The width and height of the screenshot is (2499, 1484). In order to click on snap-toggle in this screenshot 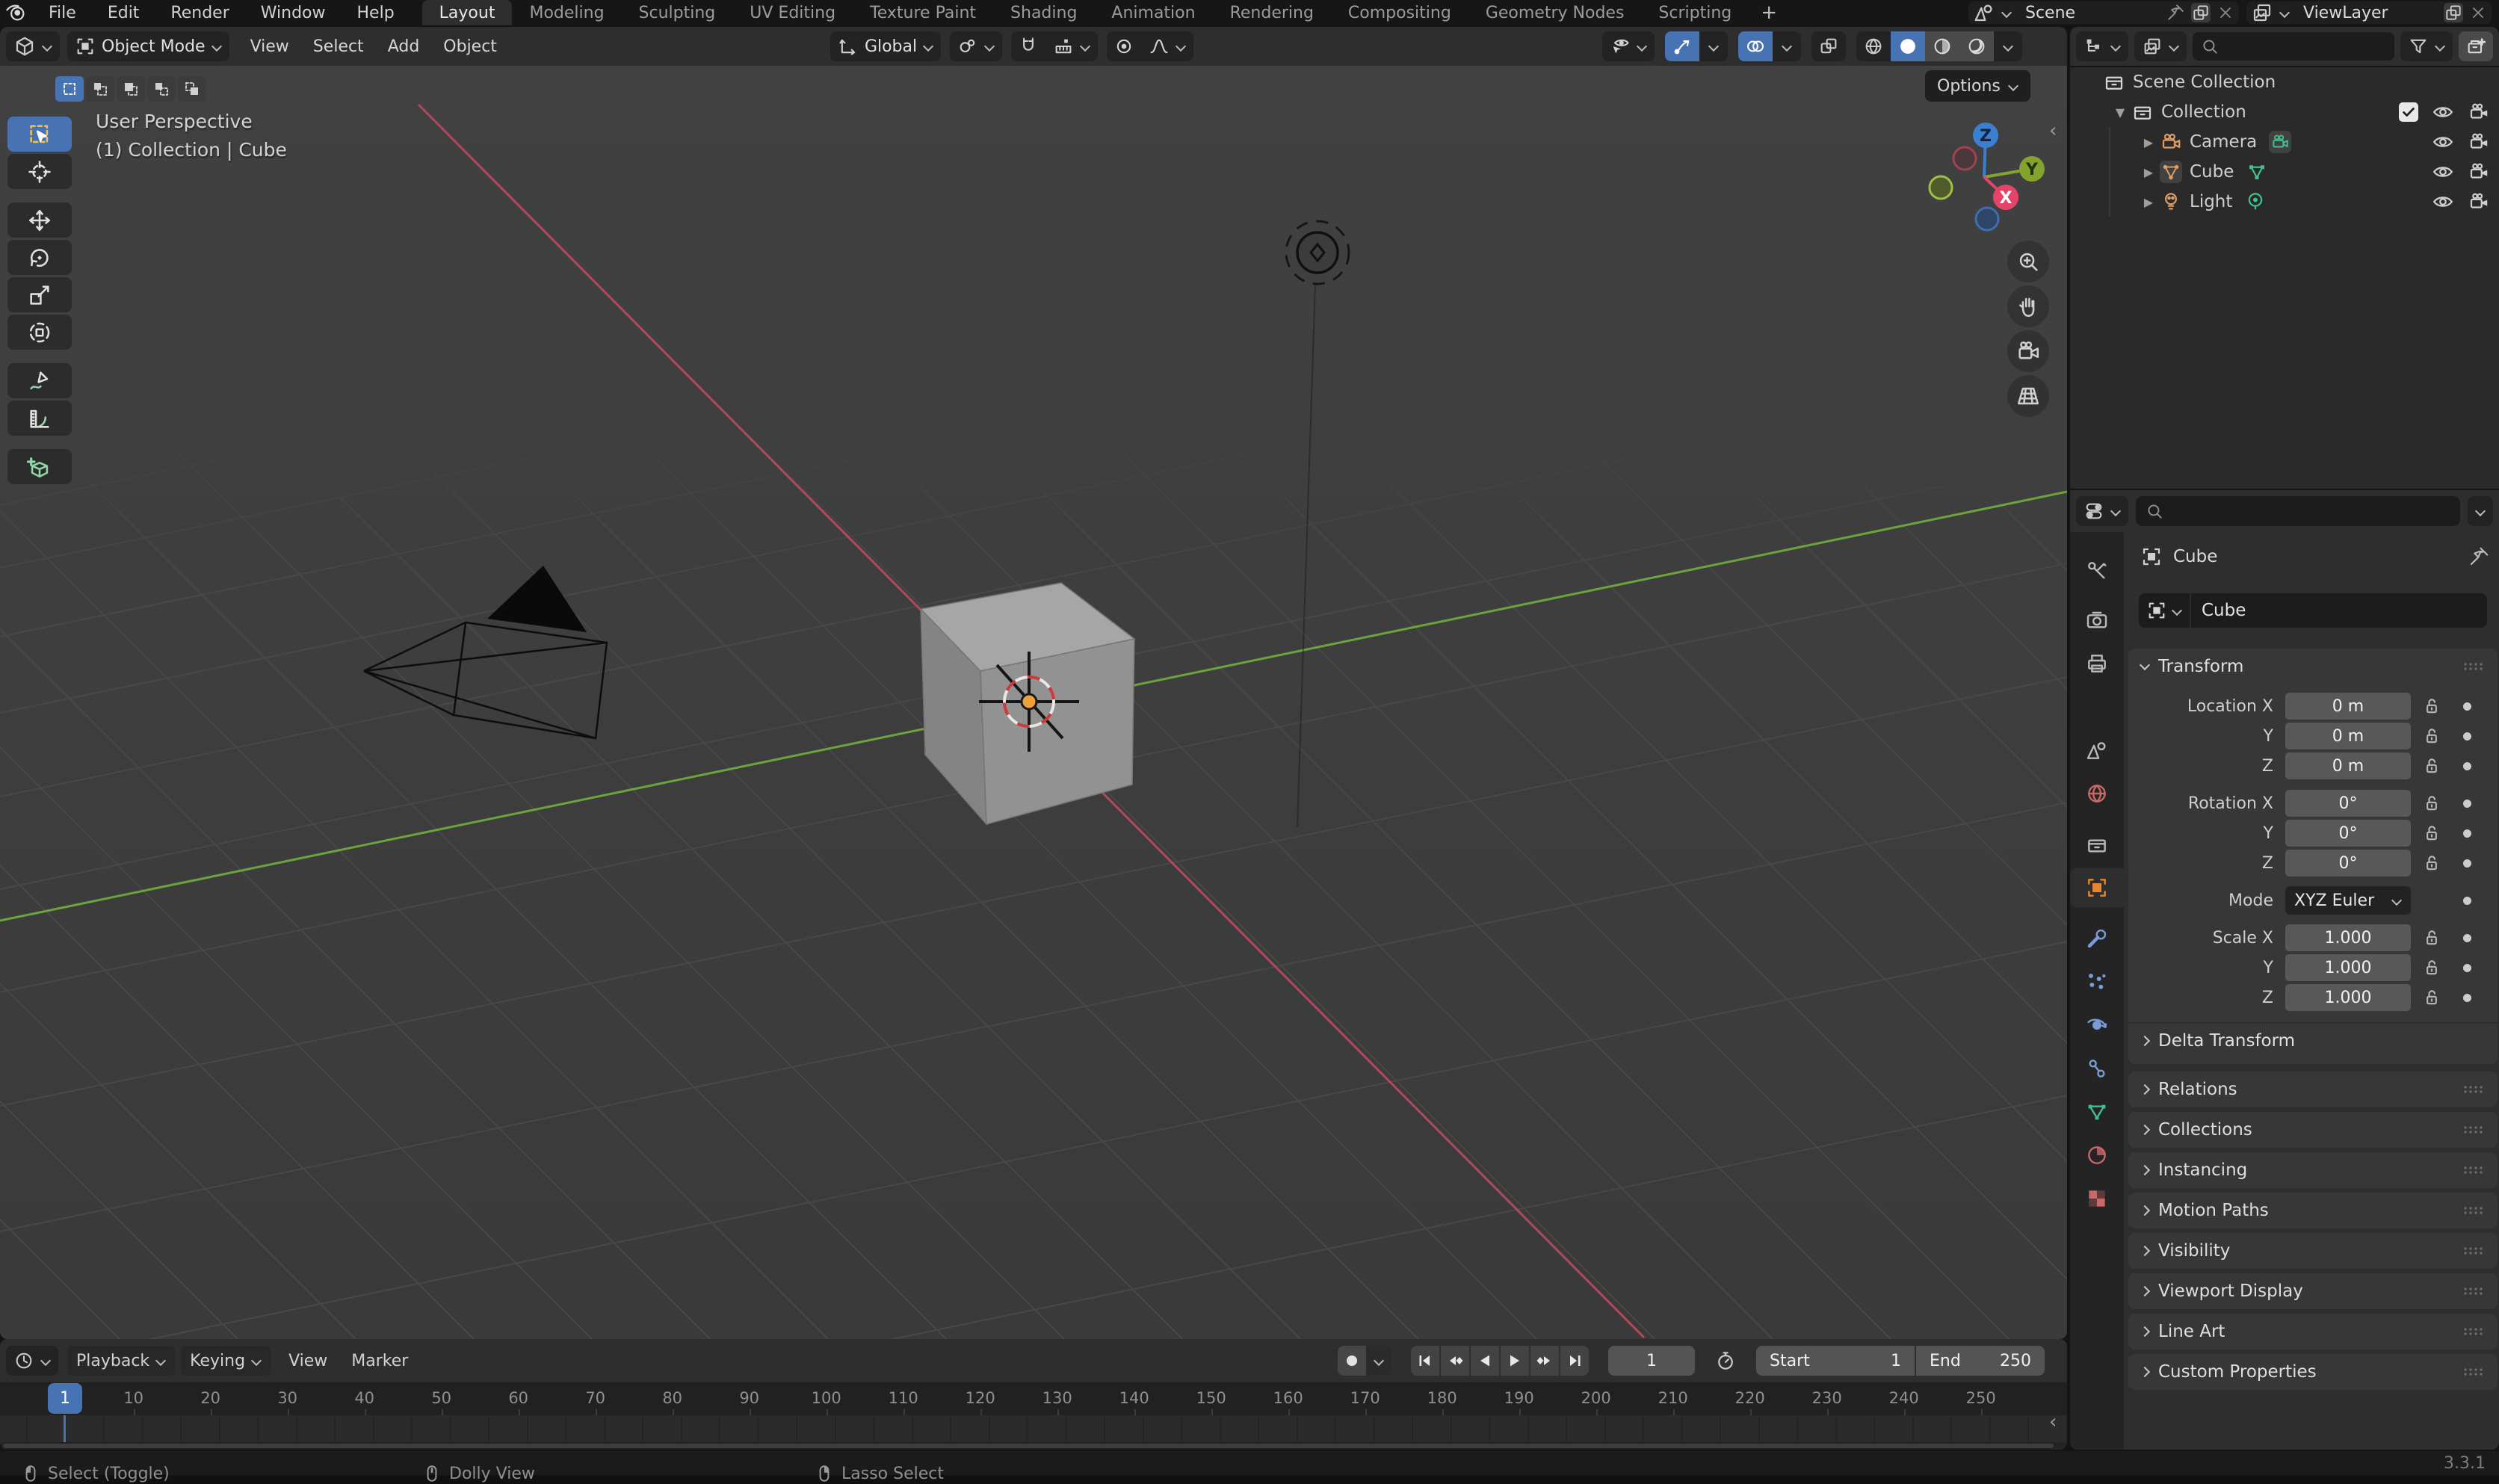, I will do `click(1028, 46)`.